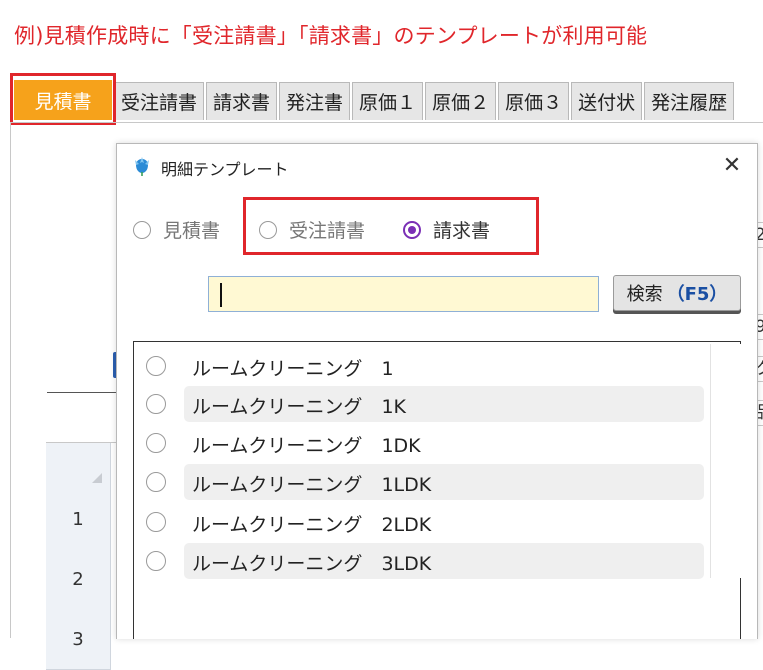 The width and height of the screenshot is (763, 670). What do you see at coordinates (697, 294) in the screenshot?
I see `search-shortcut-label: （F5）` at bounding box center [697, 294].